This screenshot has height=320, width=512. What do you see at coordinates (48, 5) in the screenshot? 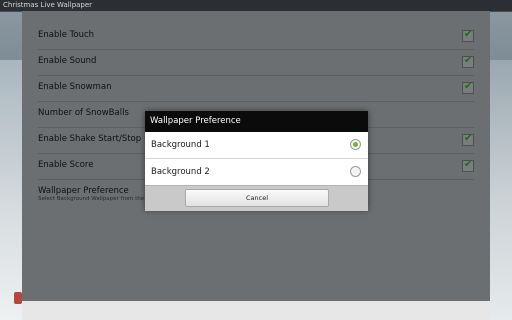
I see `window-title: Christmas Live Wallpaper` at bounding box center [48, 5].